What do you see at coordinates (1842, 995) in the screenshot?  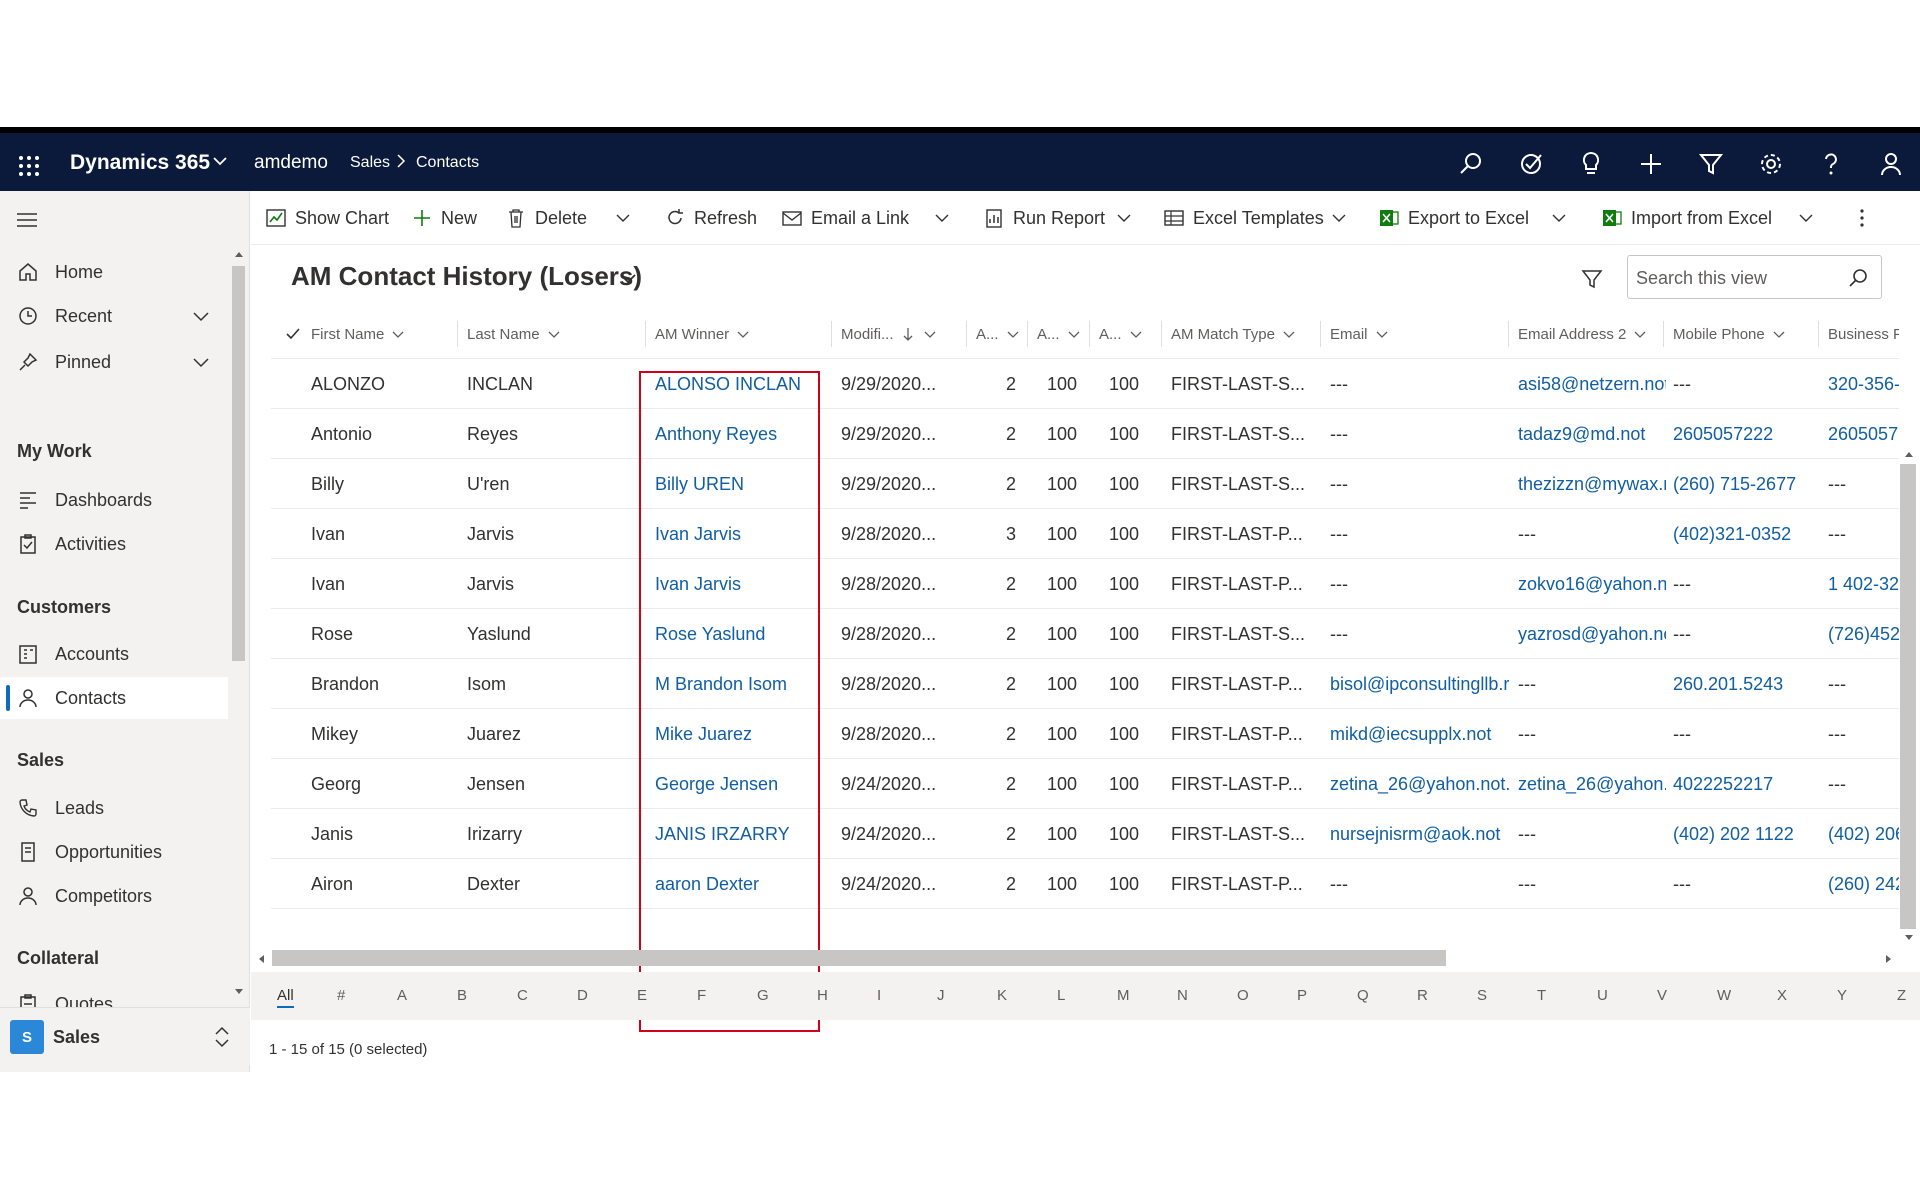 I see `jump-letter-y: Y` at bounding box center [1842, 995].